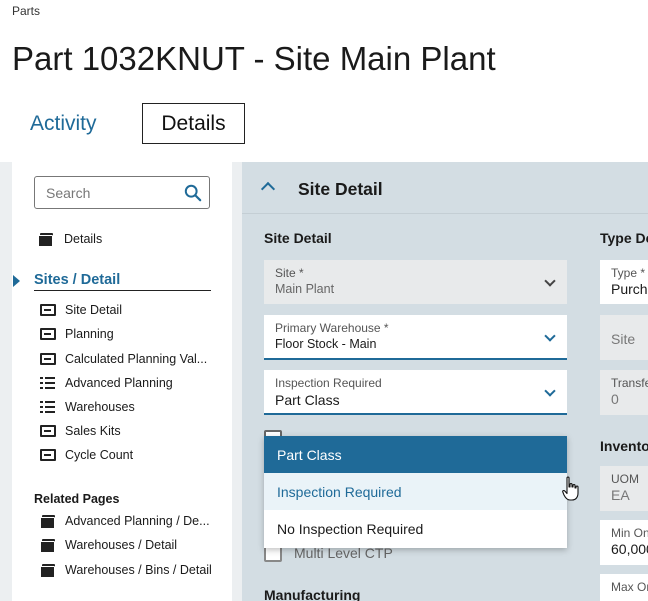 Image resolution: width=648 pixels, height=601 pixels. Describe the element at coordinates (332, 328) in the screenshot. I see `primary-warehouse-label: Primary Warehouse *` at that location.